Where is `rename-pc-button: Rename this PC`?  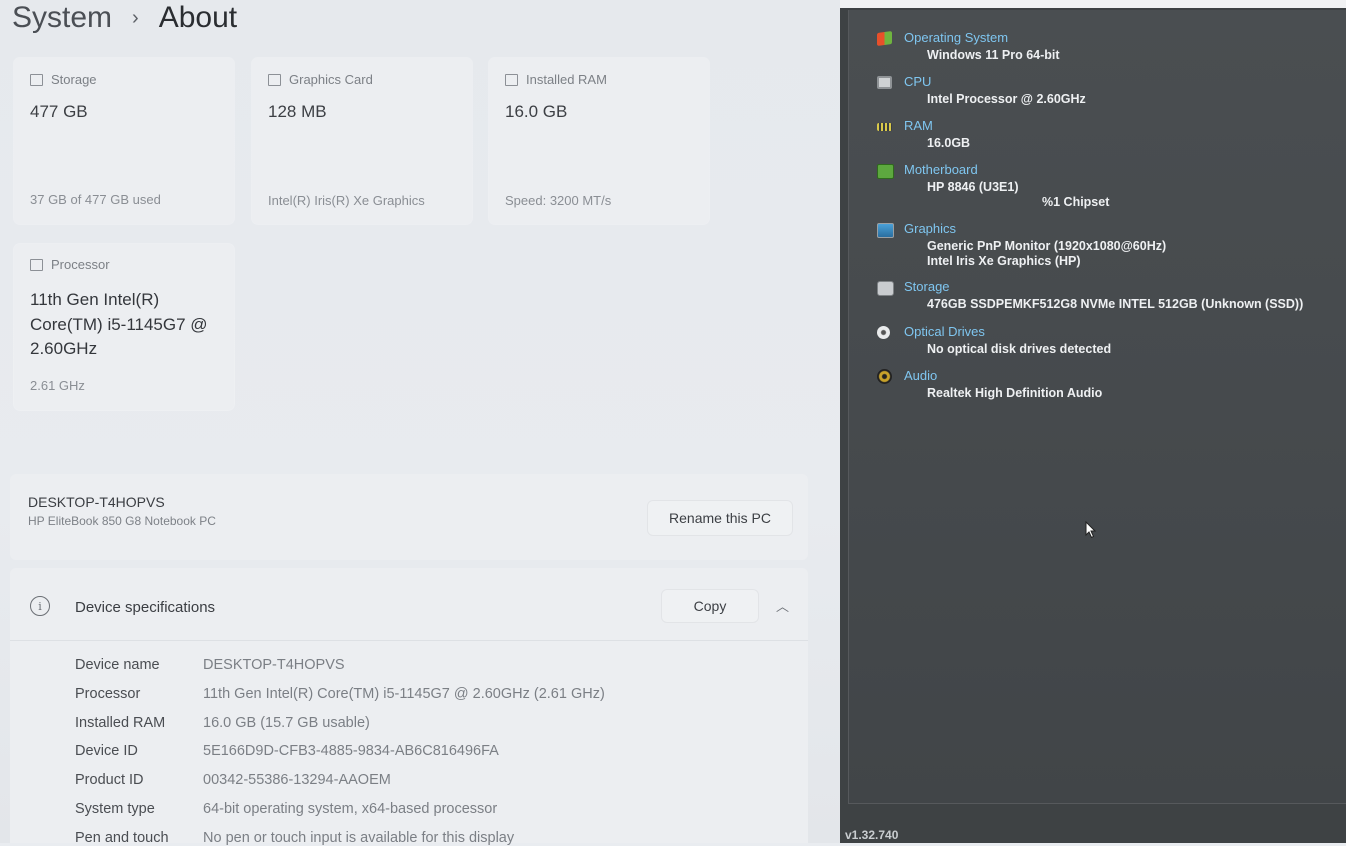
rename-pc-button: Rename this PC is located at coordinates (720, 518).